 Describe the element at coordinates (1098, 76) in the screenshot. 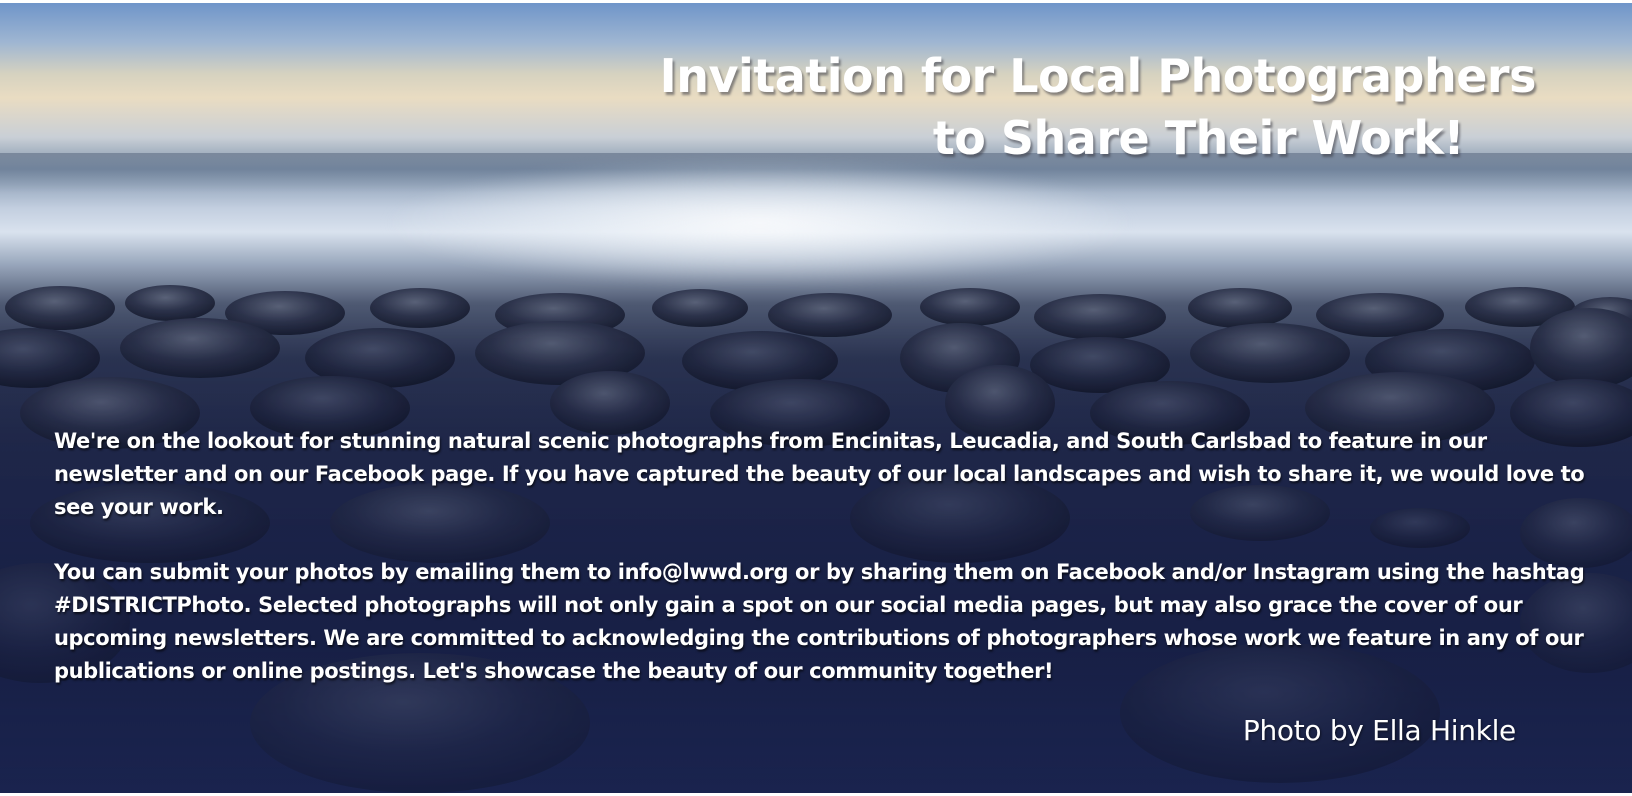

I see `headline-line-1: Invitation for Local Photographers` at that location.